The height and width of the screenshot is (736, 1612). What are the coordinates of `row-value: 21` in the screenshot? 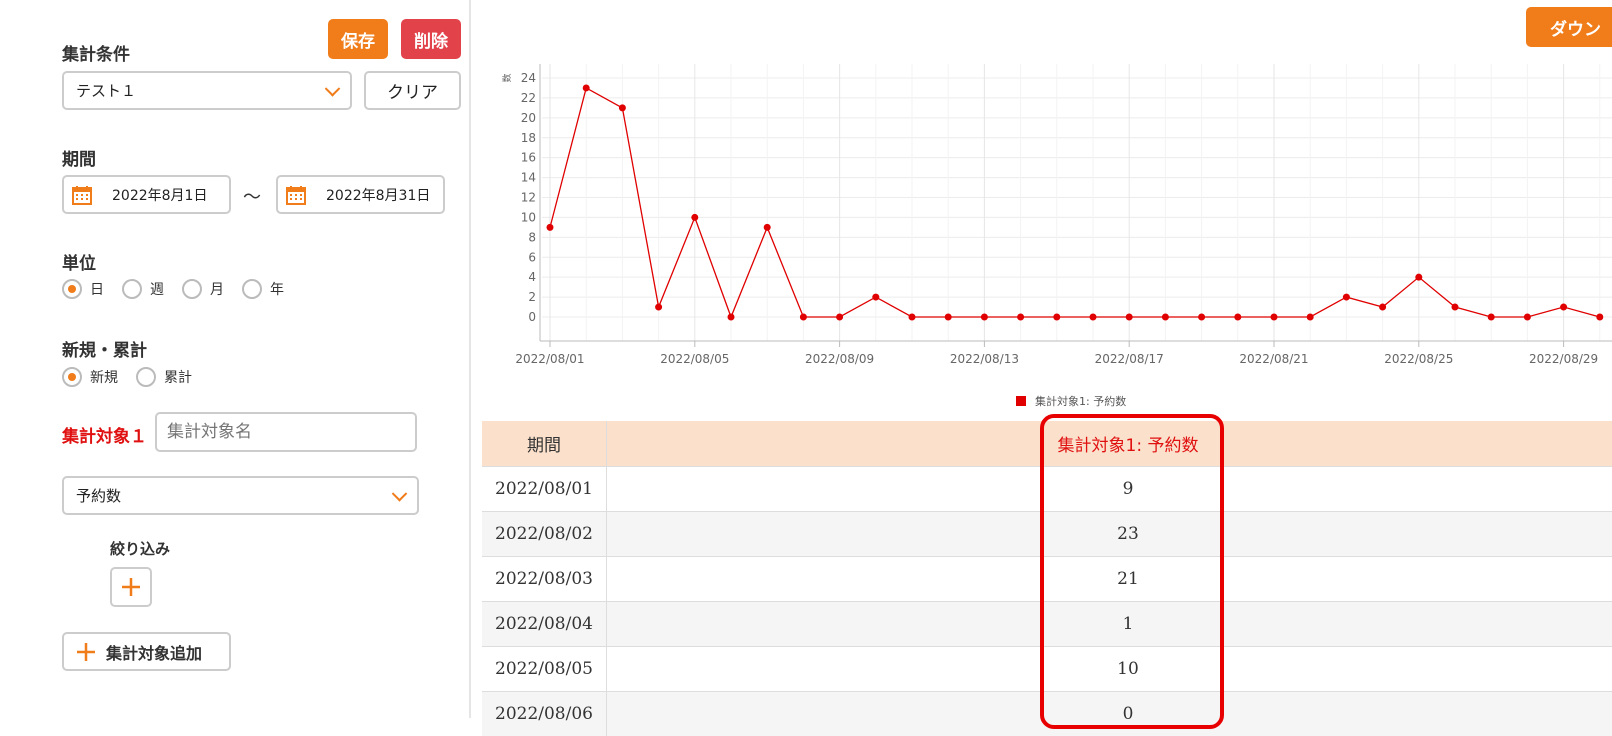 It's located at (1128, 579).